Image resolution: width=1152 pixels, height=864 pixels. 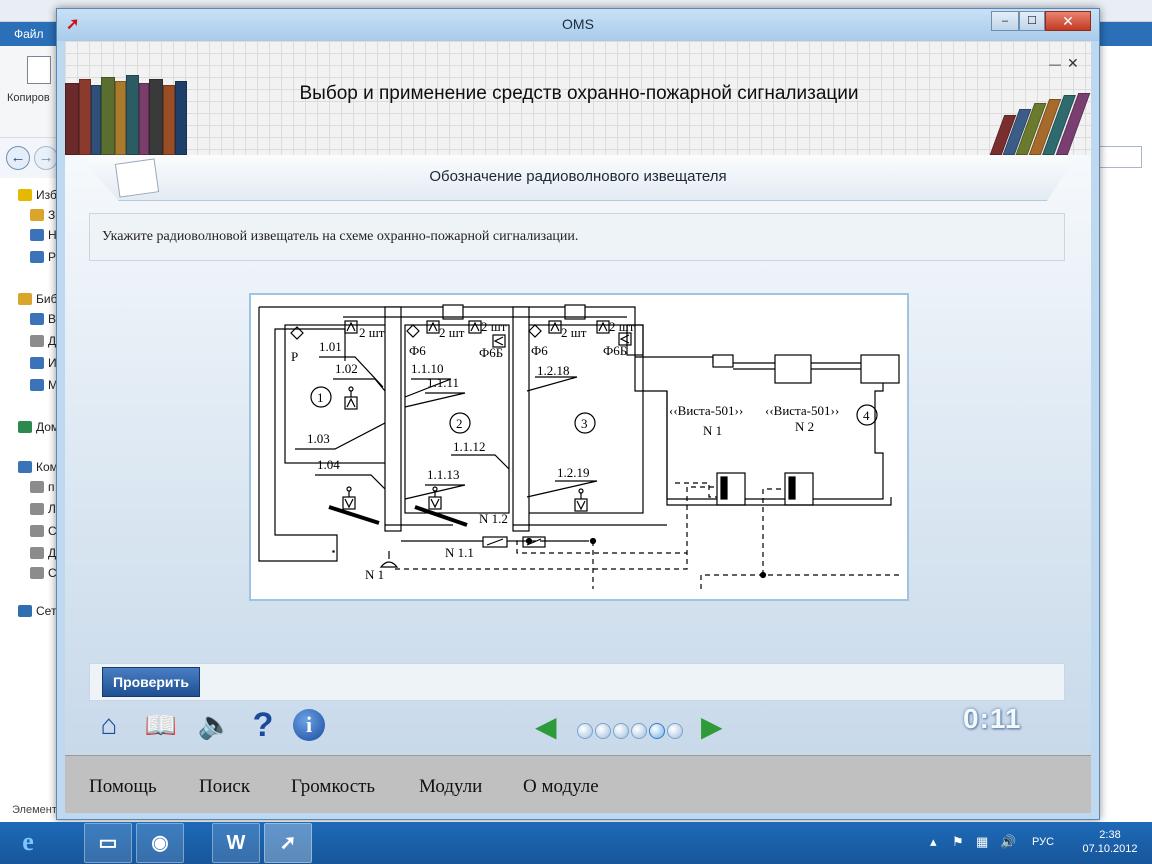 What do you see at coordinates (318, 438) in the screenshot?
I see `label-line-103: 1.03` at bounding box center [318, 438].